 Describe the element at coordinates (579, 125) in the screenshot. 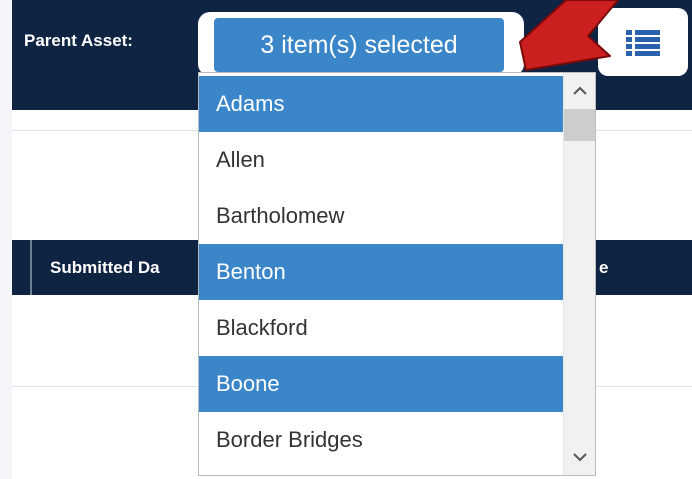

I see `scrollbar-thumb` at that location.